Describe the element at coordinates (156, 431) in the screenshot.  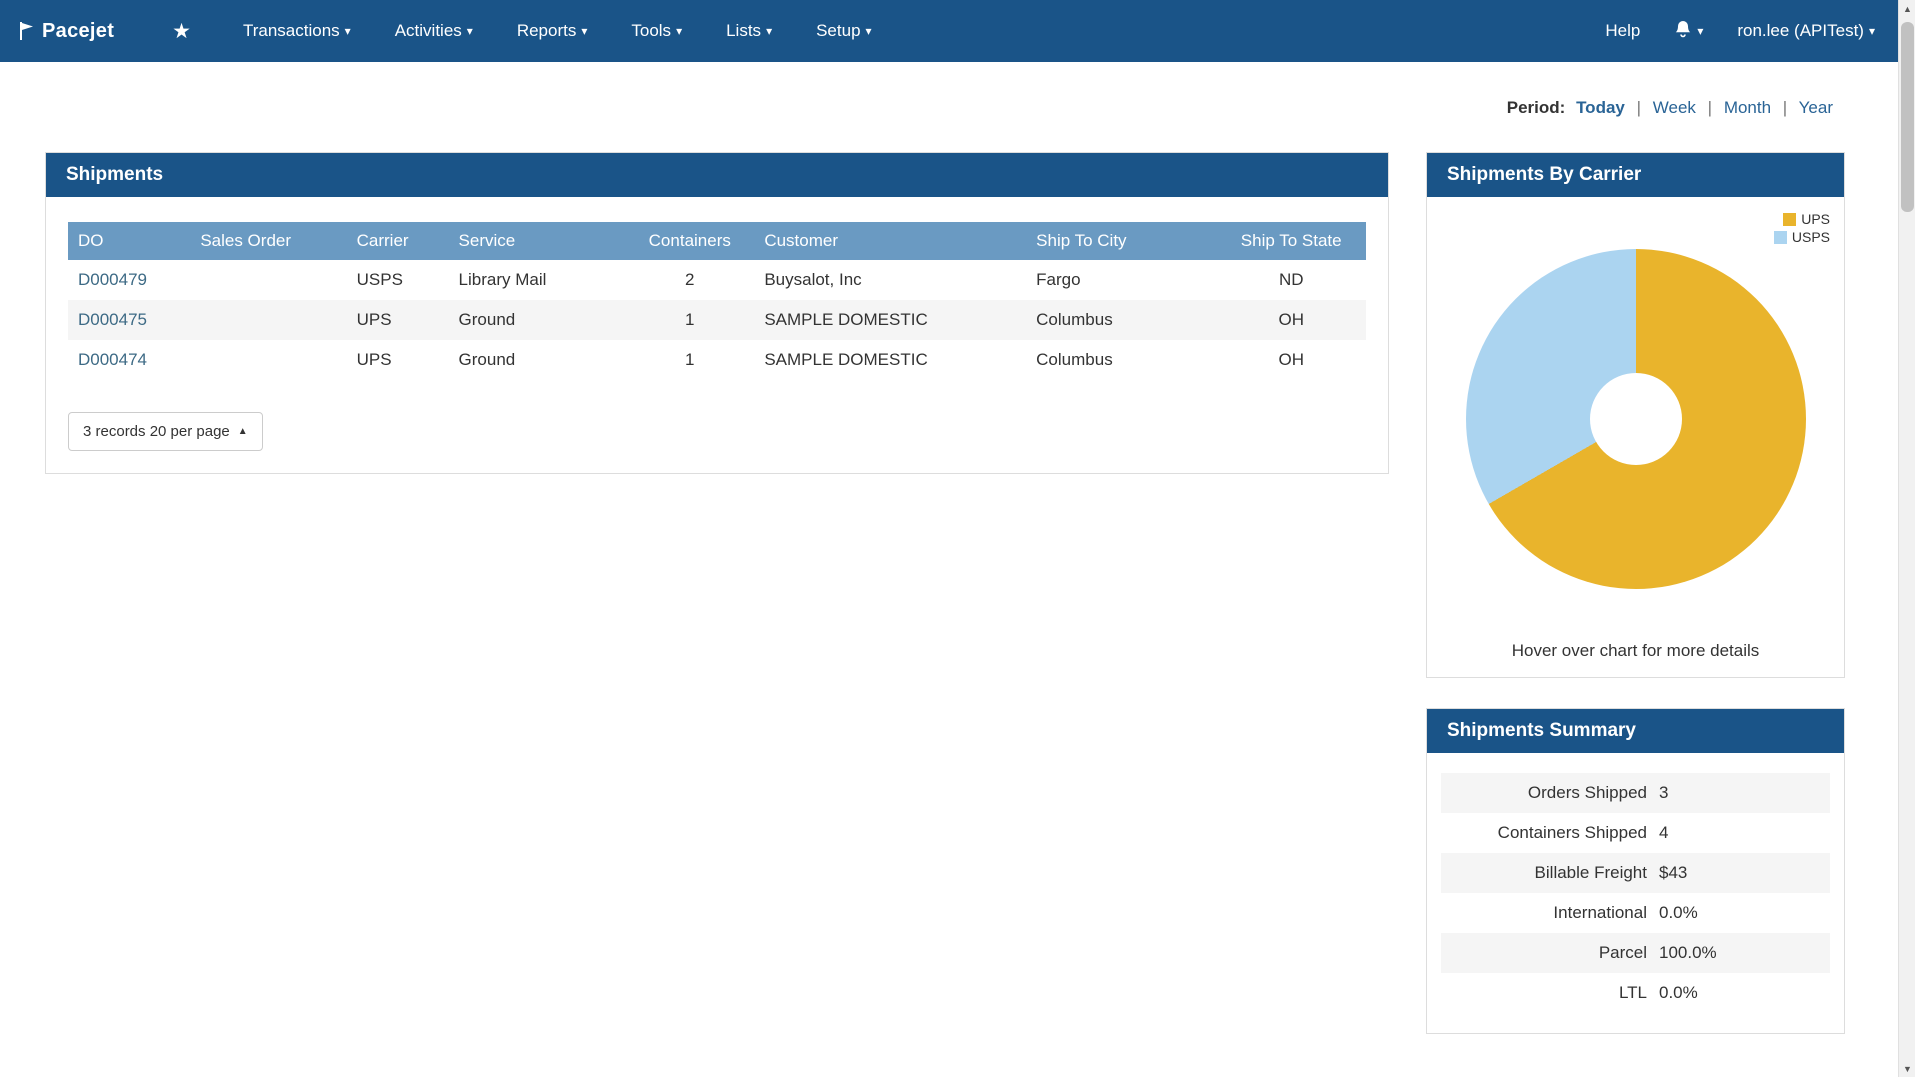
I see `records-per-page-label: 3 records 20 per page` at that location.